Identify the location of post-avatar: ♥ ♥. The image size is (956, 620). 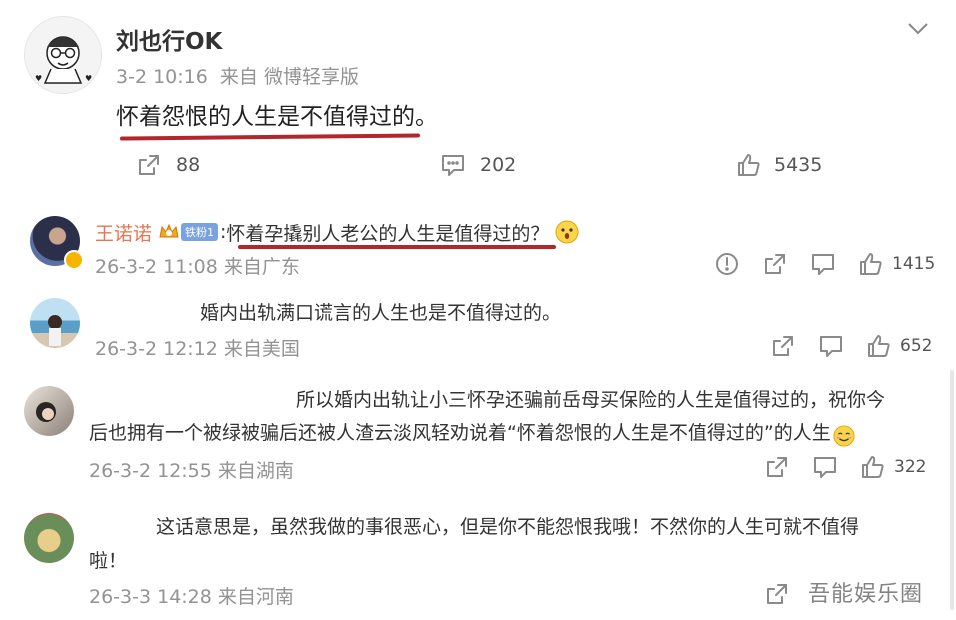
(63, 55).